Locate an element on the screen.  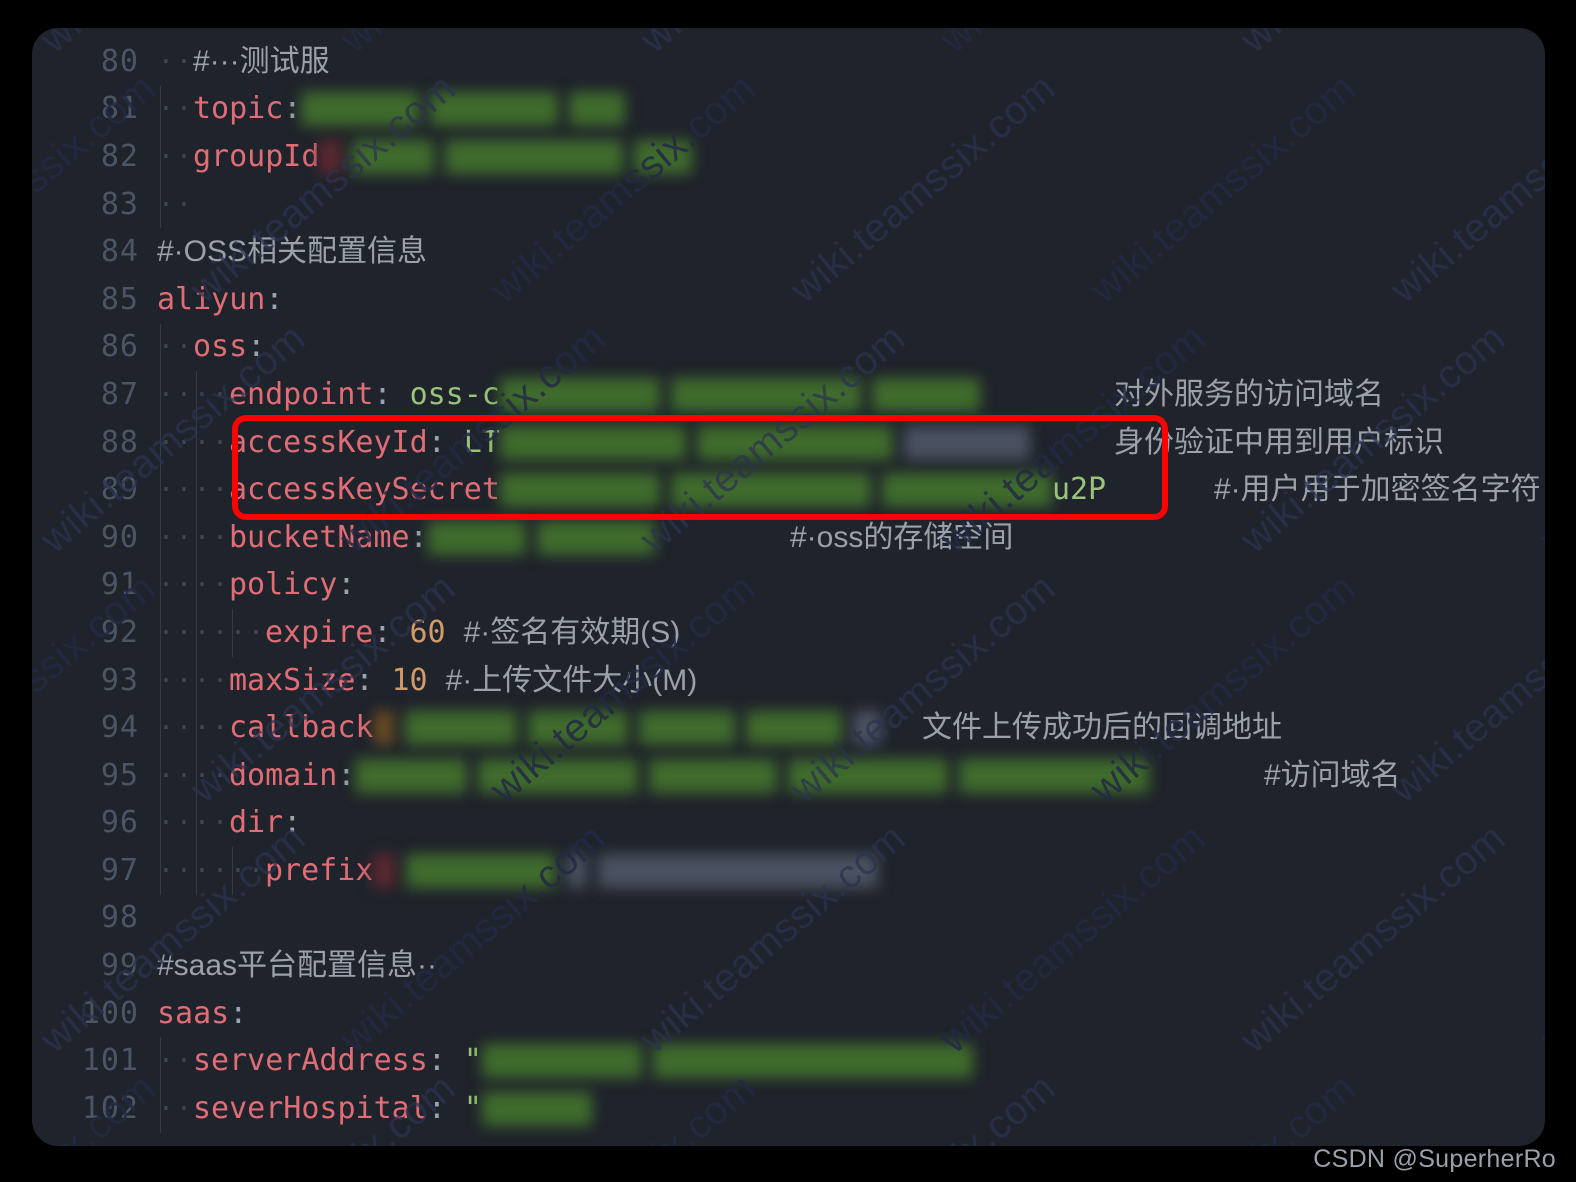
code-line: 99 #saas平台配置信息·· is located at coordinates (788, 966).